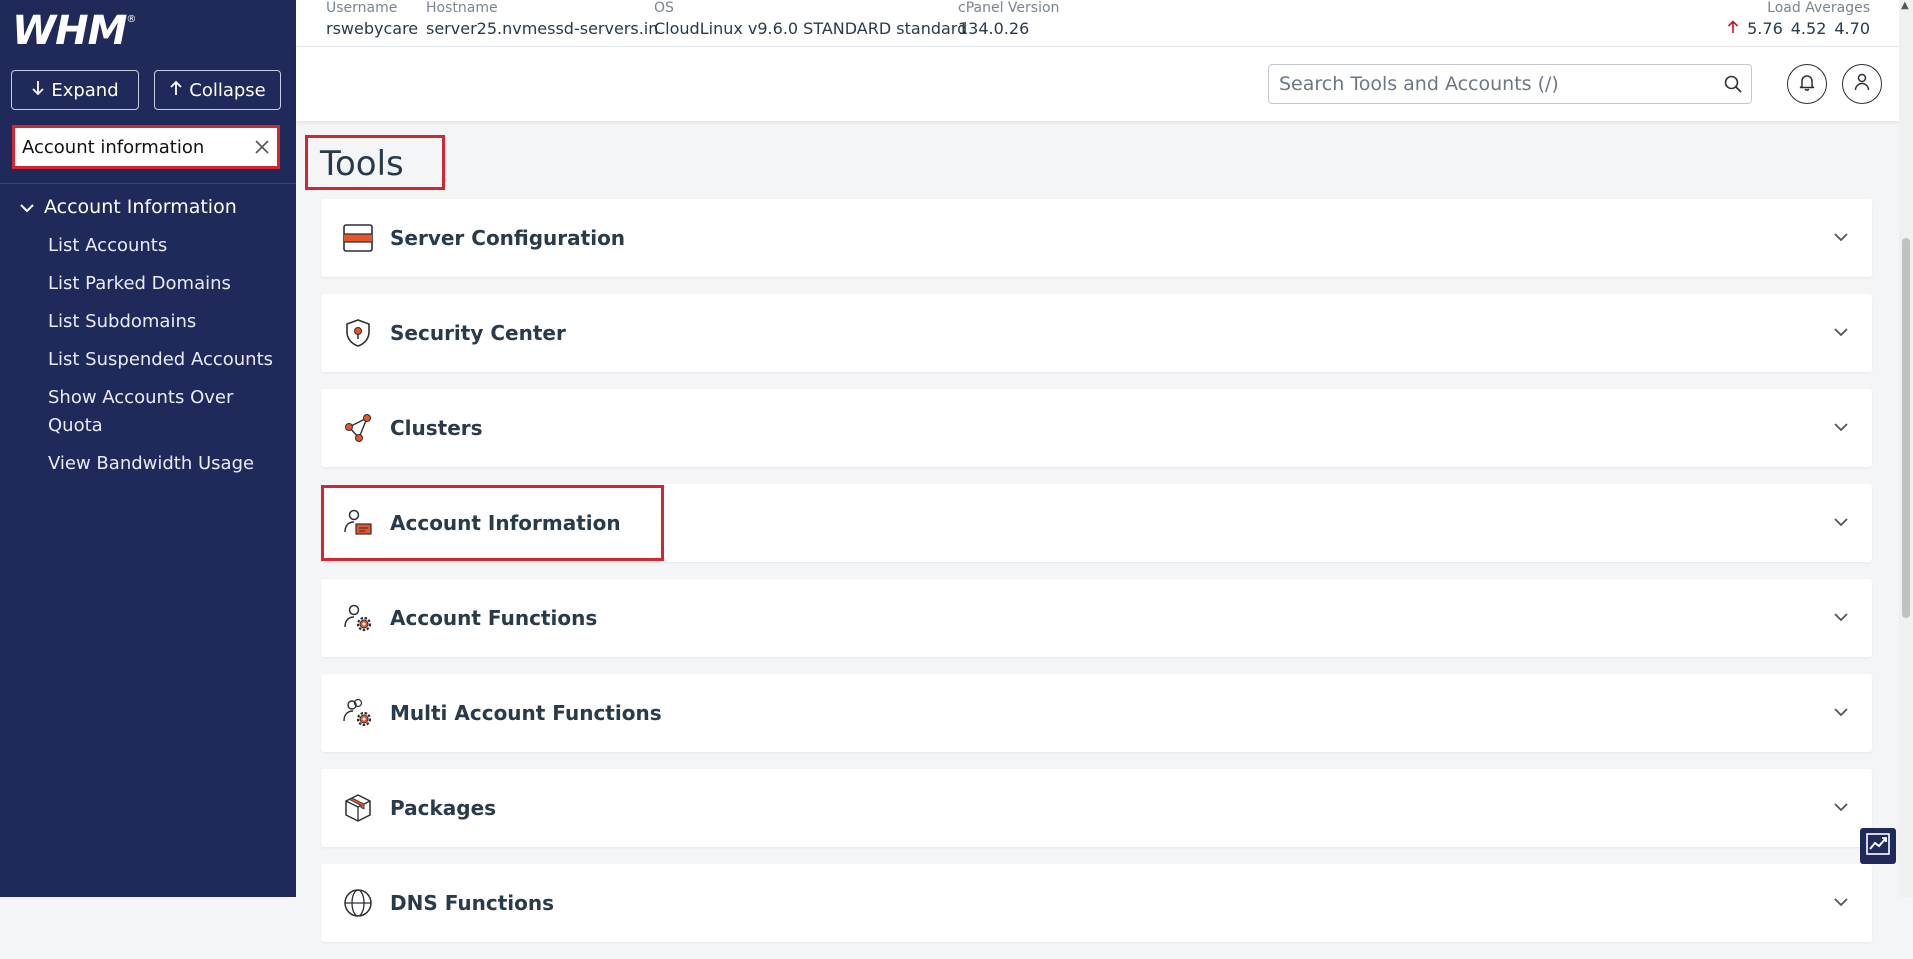 Image resolution: width=1913 pixels, height=959 pixels. What do you see at coordinates (358, 808) in the screenshot?
I see `package-icon` at bounding box center [358, 808].